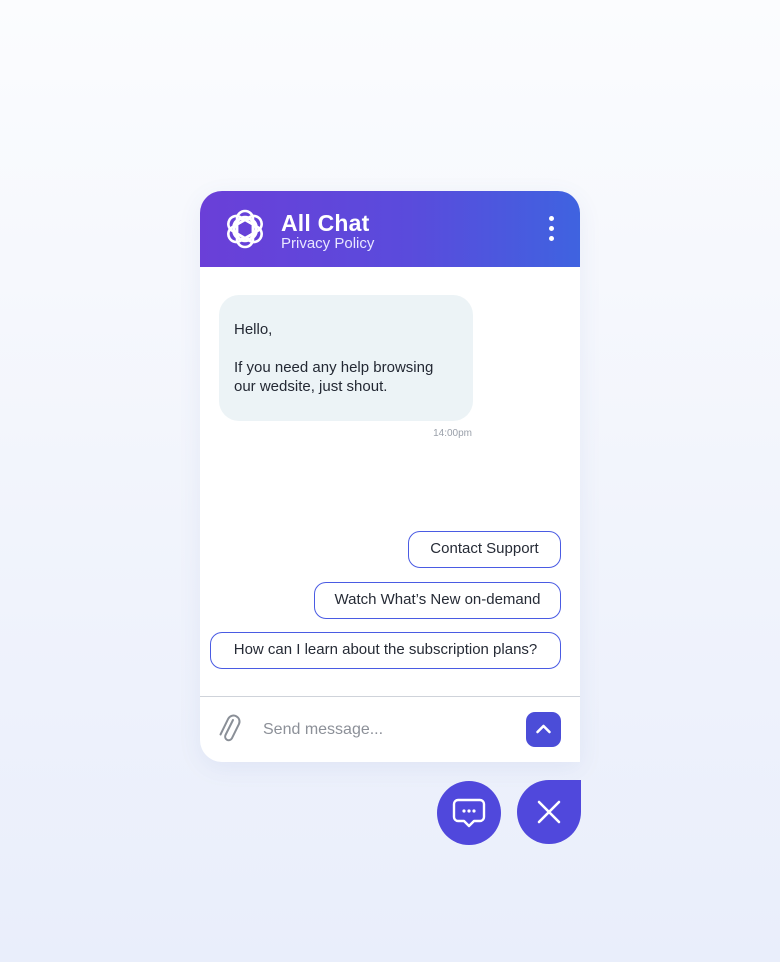  I want to click on chat-title: All Chat, so click(325, 223).